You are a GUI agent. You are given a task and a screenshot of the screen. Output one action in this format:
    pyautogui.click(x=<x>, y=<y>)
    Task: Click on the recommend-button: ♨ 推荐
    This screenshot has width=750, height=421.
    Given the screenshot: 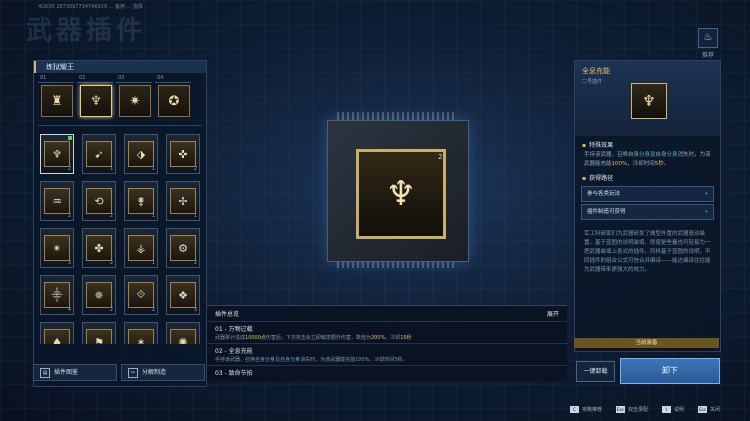 What is the action you would take?
    pyautogui.click(x=708, y=43)
    